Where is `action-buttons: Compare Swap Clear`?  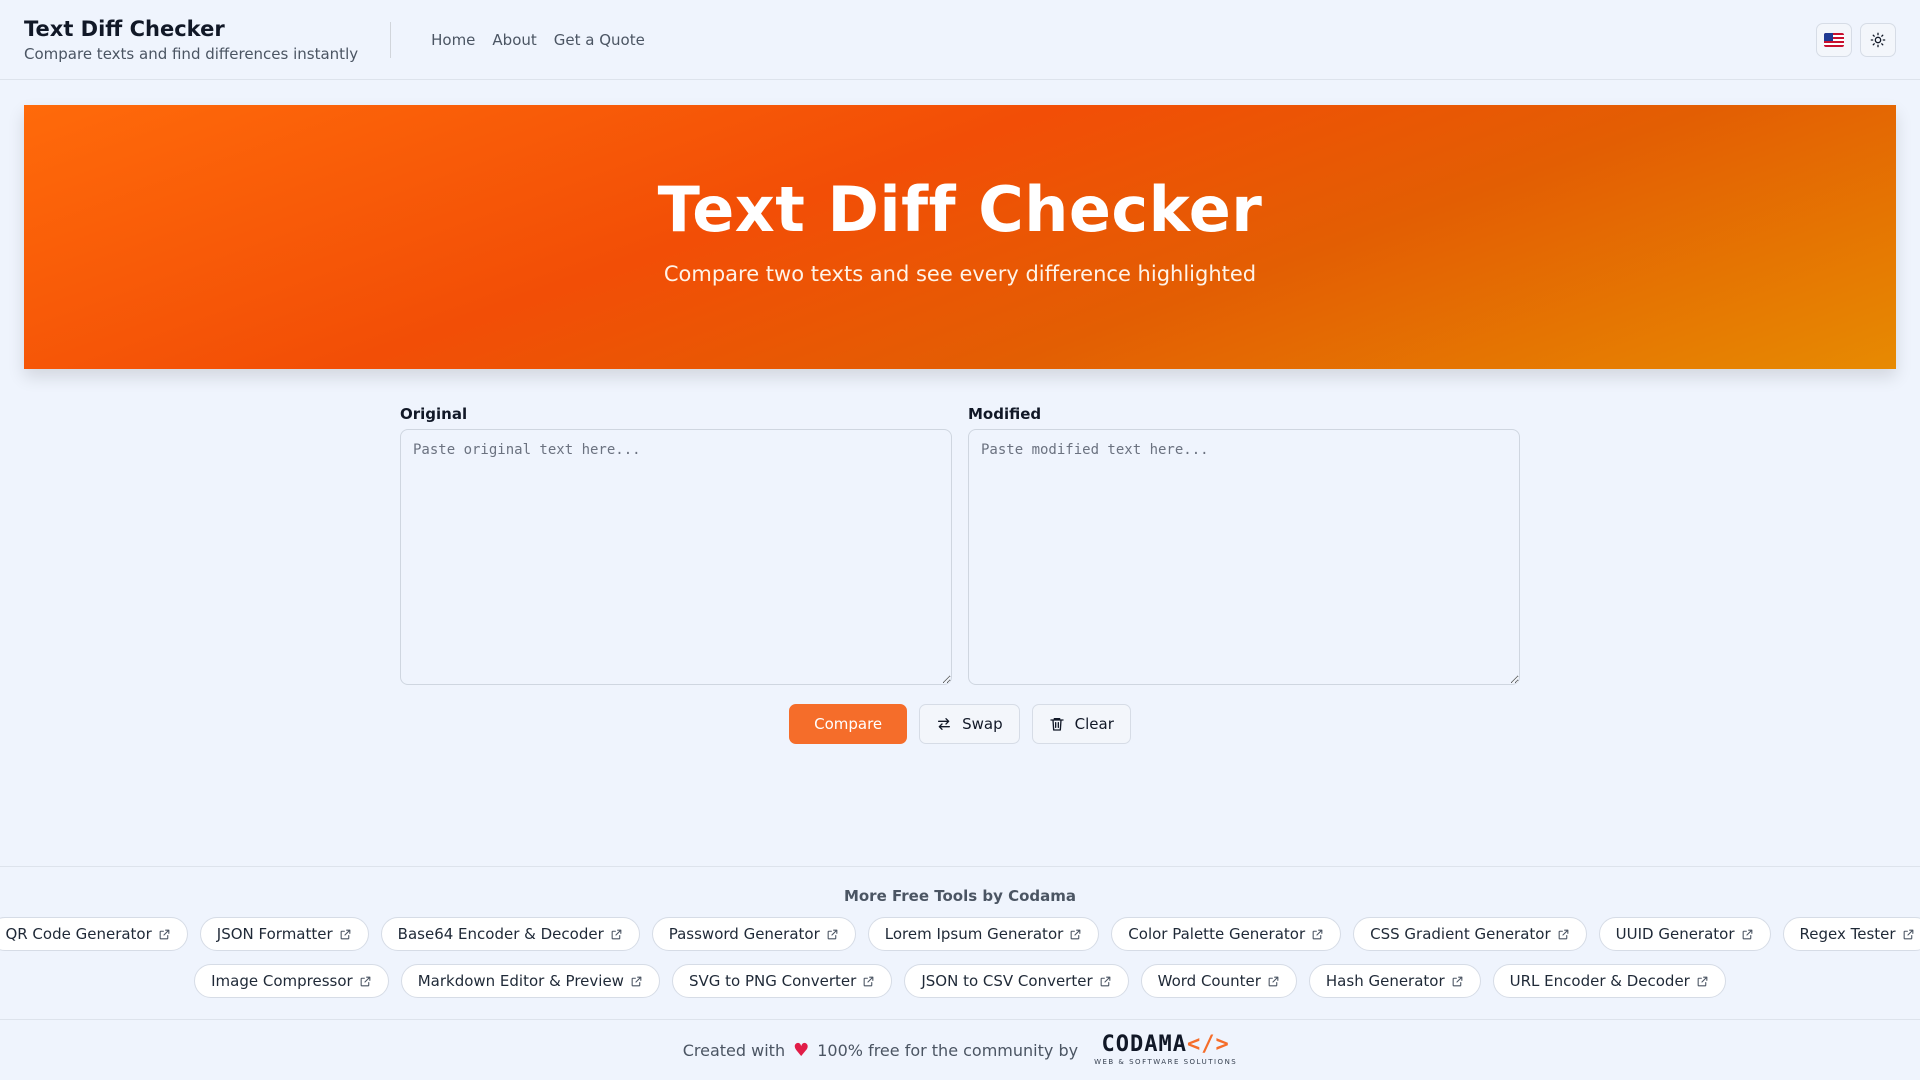 action-buttons: Compare Swap Clear is located at coordinates (960, 724).